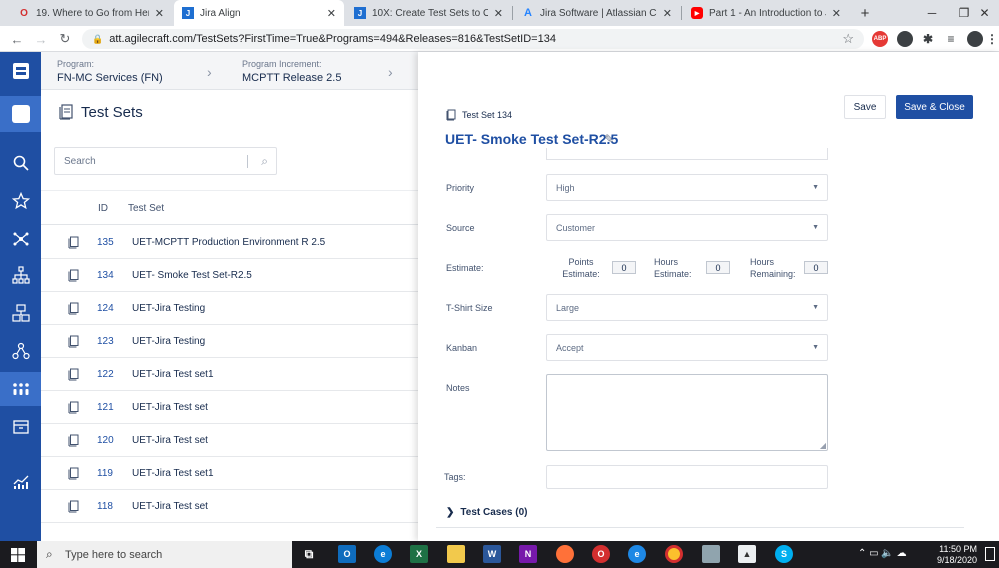  Describe the element at coordinates (41, 39) in the screenshot. I see `forward-arrow-icon: →` at that location.